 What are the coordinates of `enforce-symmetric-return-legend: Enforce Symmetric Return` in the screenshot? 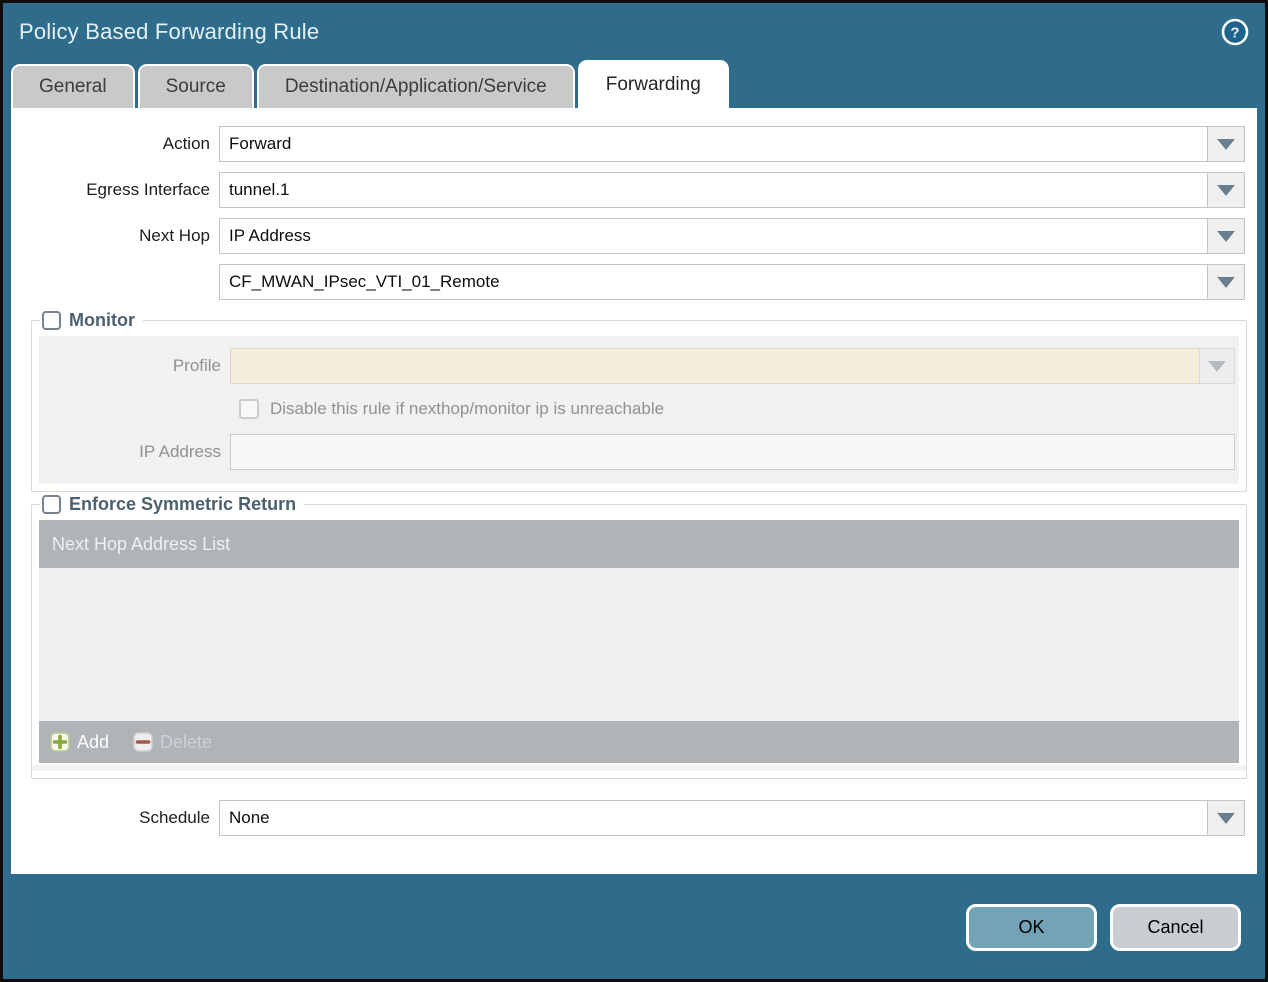 It's located at (172, 504).